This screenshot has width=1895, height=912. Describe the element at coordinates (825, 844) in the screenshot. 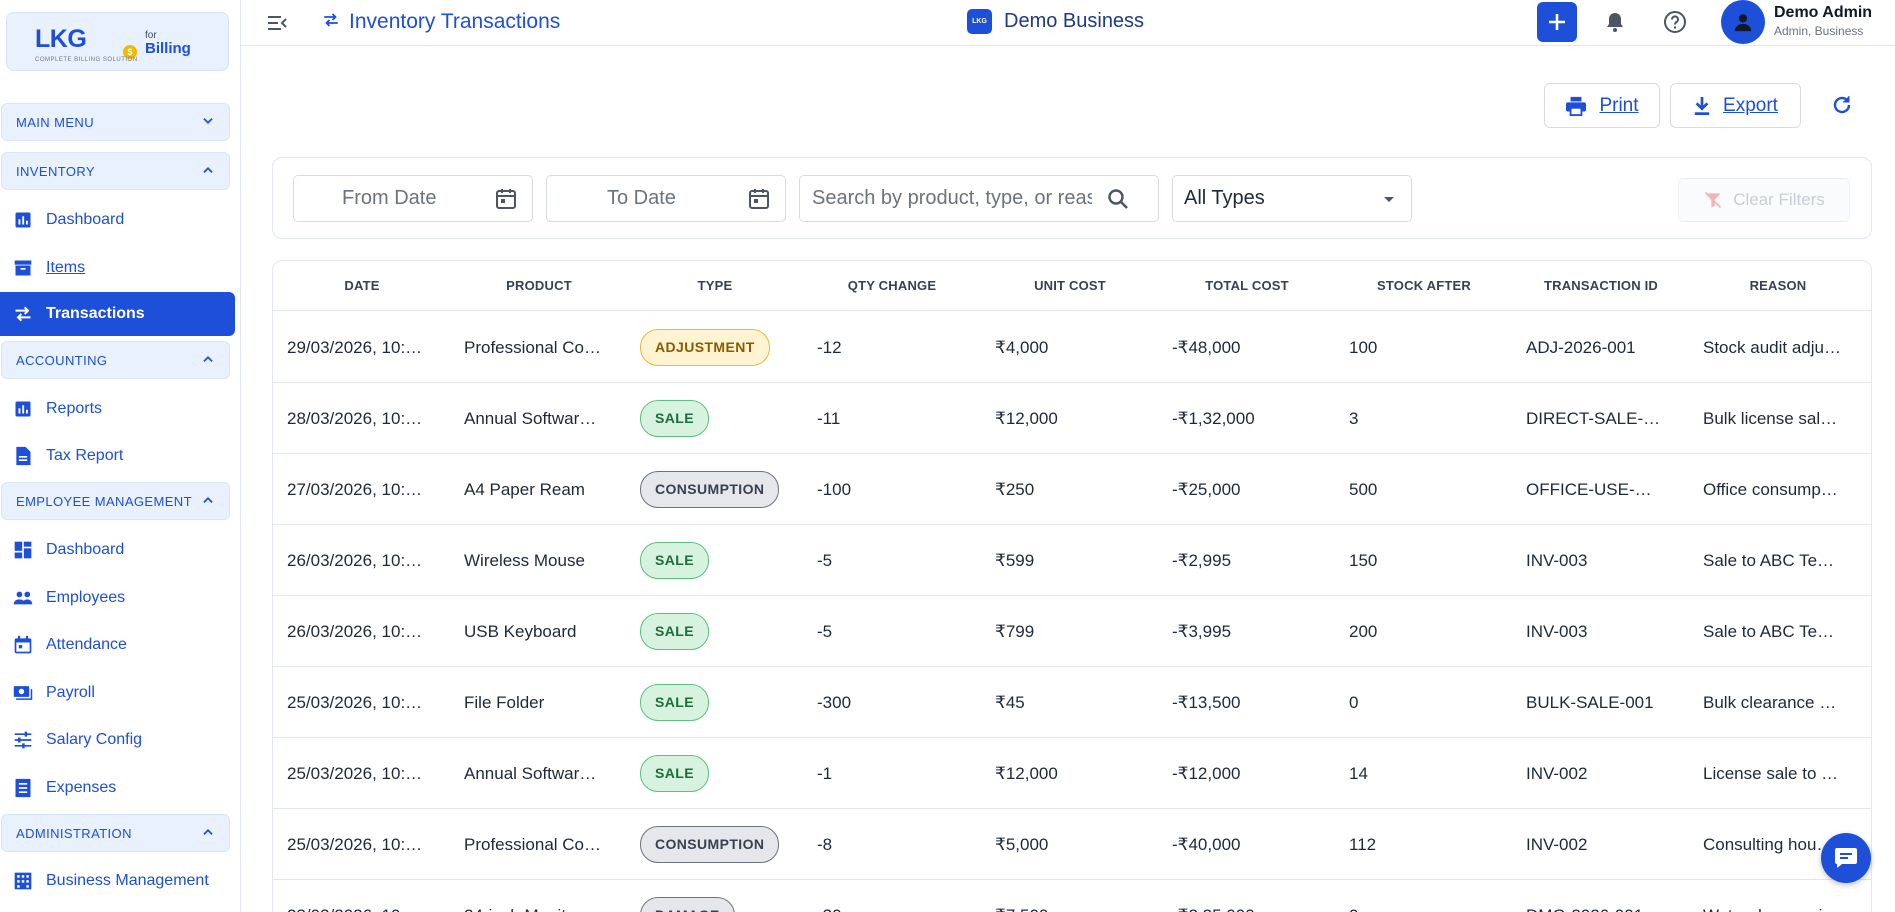

I see `cell-text: -8` at that location.